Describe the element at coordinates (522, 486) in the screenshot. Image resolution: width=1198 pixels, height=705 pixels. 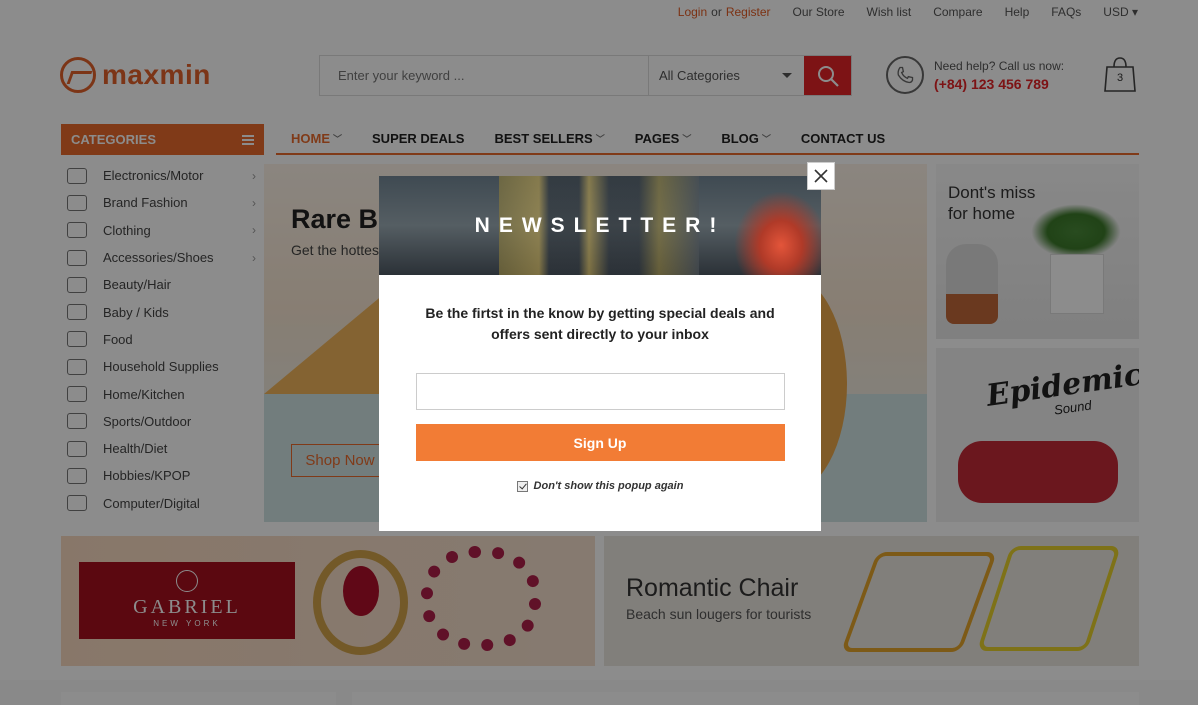
I see `dont-show-checkbox` at that location.